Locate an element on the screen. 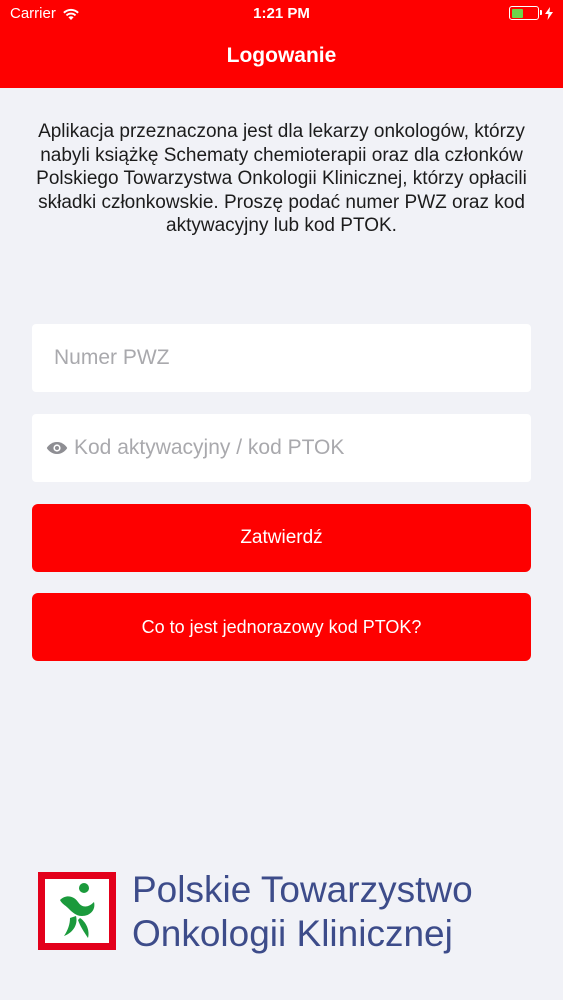  submit-button: Zatwierdź is located at coordinates (281, 538).